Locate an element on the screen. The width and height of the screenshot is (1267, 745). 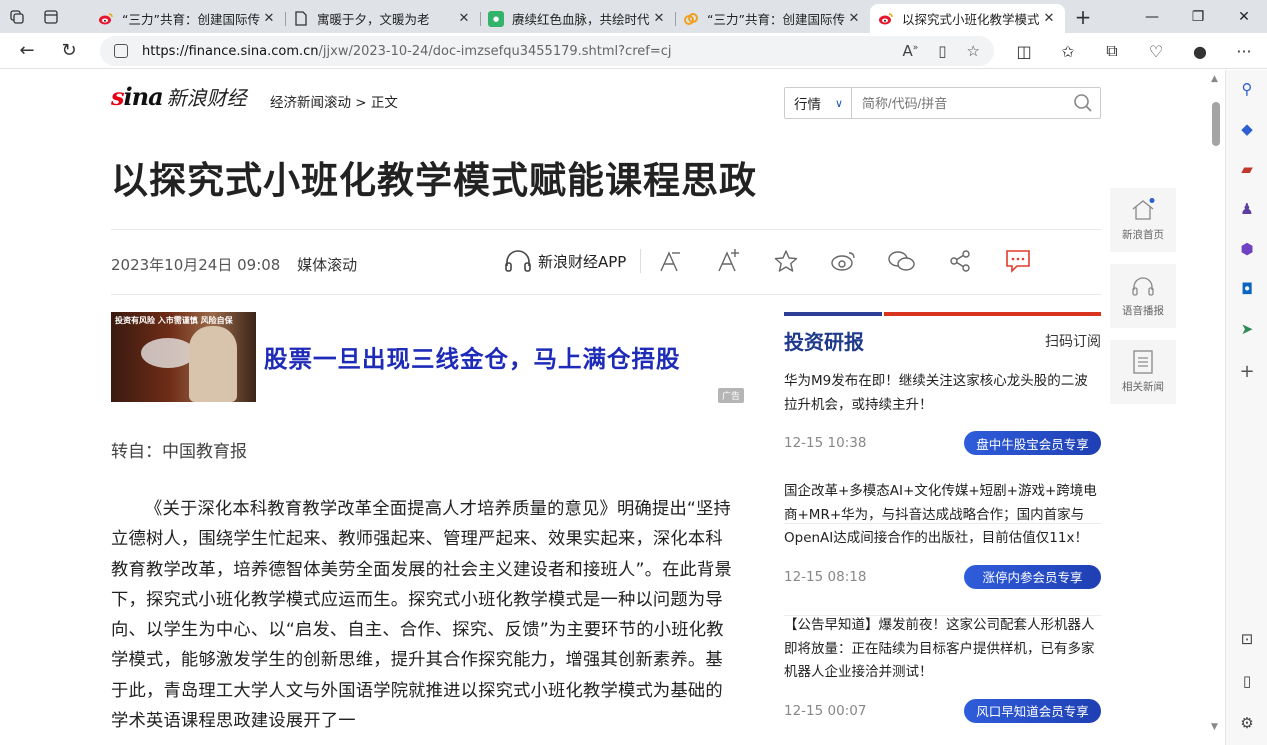
toolbox-icon: ▰ is located at coordinates (1247, 169).